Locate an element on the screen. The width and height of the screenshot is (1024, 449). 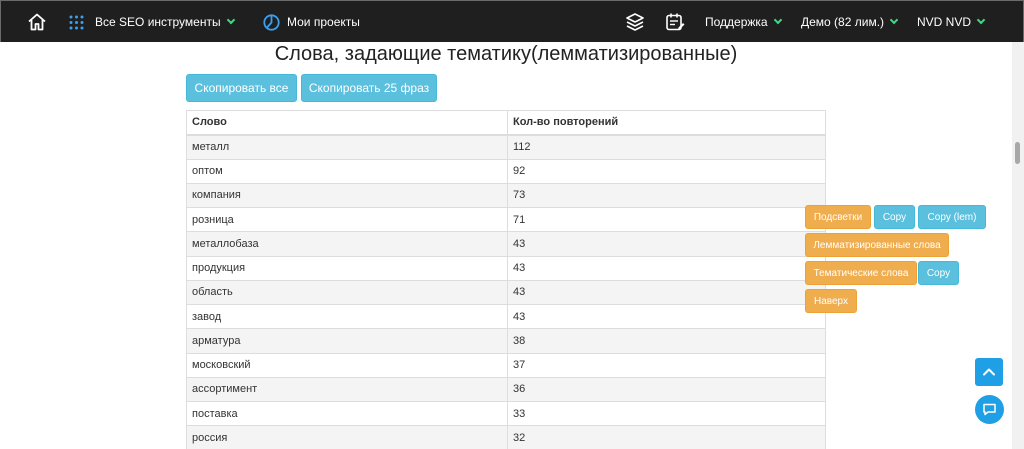
table-row: завод 43 is located at coordinates (506, 316).